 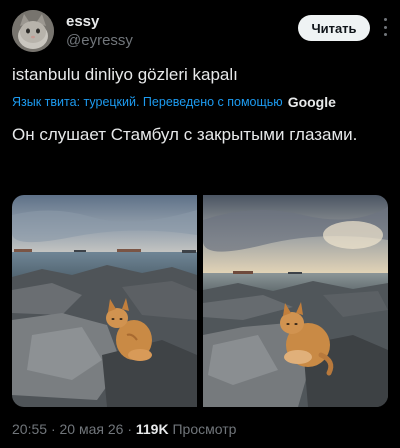 What do you see at coordinates (200, 32) in the screenshot?
I see `tweet-header: essy @eyressy Читать` at bounding box center [200, 32].